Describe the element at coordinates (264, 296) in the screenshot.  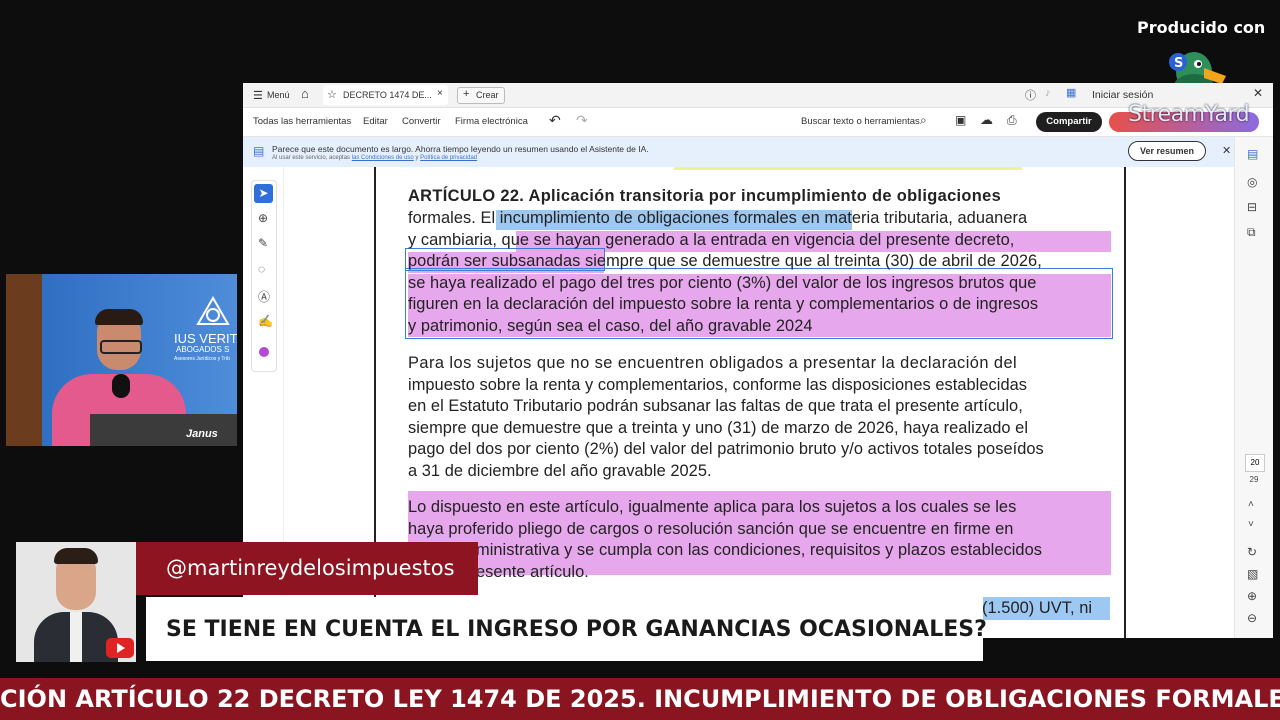
I see `text-box-icon: Ⓐ` at that location.